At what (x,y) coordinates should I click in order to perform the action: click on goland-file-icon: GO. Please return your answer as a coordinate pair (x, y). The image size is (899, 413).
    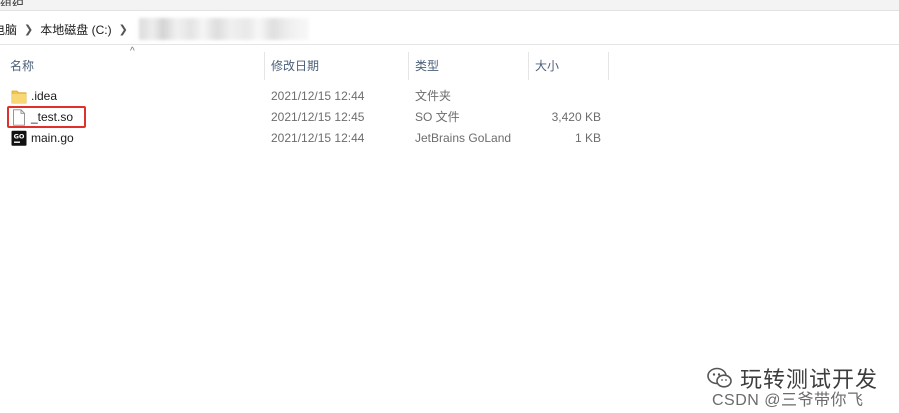
    Looking at the image, I should click on (19, 138).